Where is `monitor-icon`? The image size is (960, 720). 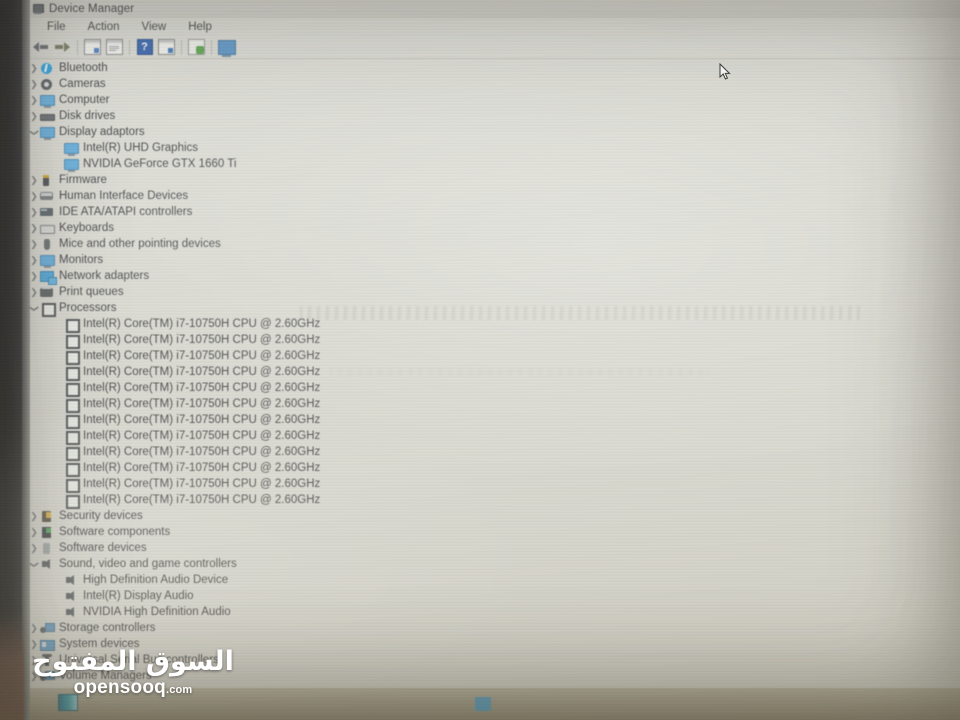
monitor-icon is located at coordinates (226, 48).